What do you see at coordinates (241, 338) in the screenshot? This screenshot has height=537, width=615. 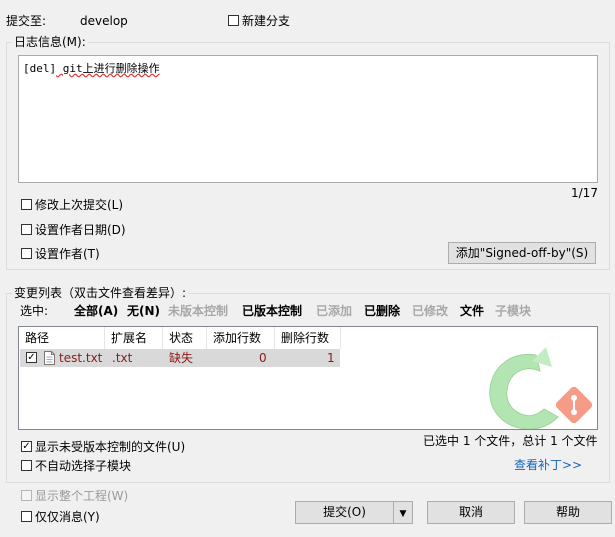 I see `column-header-lines-added: 添加行数` at bounding box center [241, 338].